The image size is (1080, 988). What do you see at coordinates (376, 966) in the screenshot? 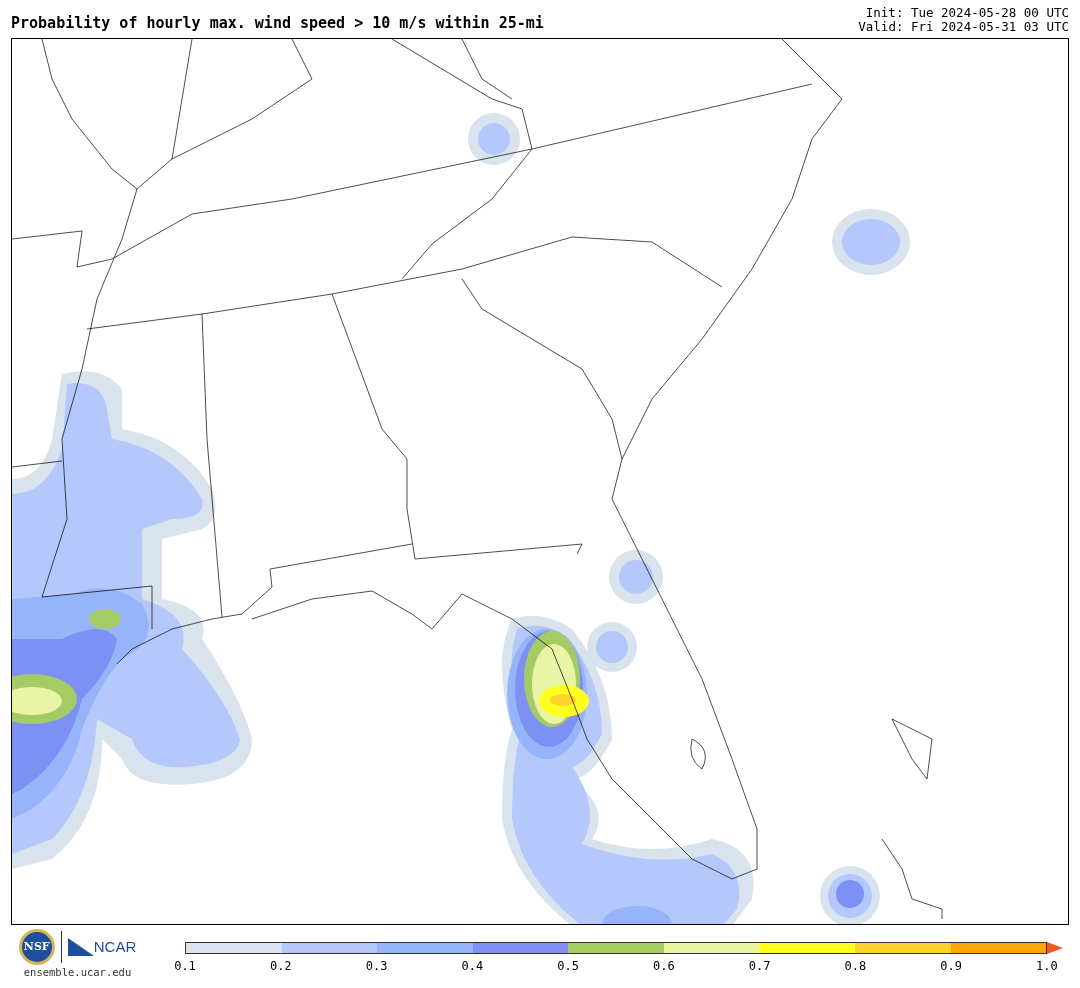
I see `colorbar-tick-label: 0.3` at bounding box center [376, 966].